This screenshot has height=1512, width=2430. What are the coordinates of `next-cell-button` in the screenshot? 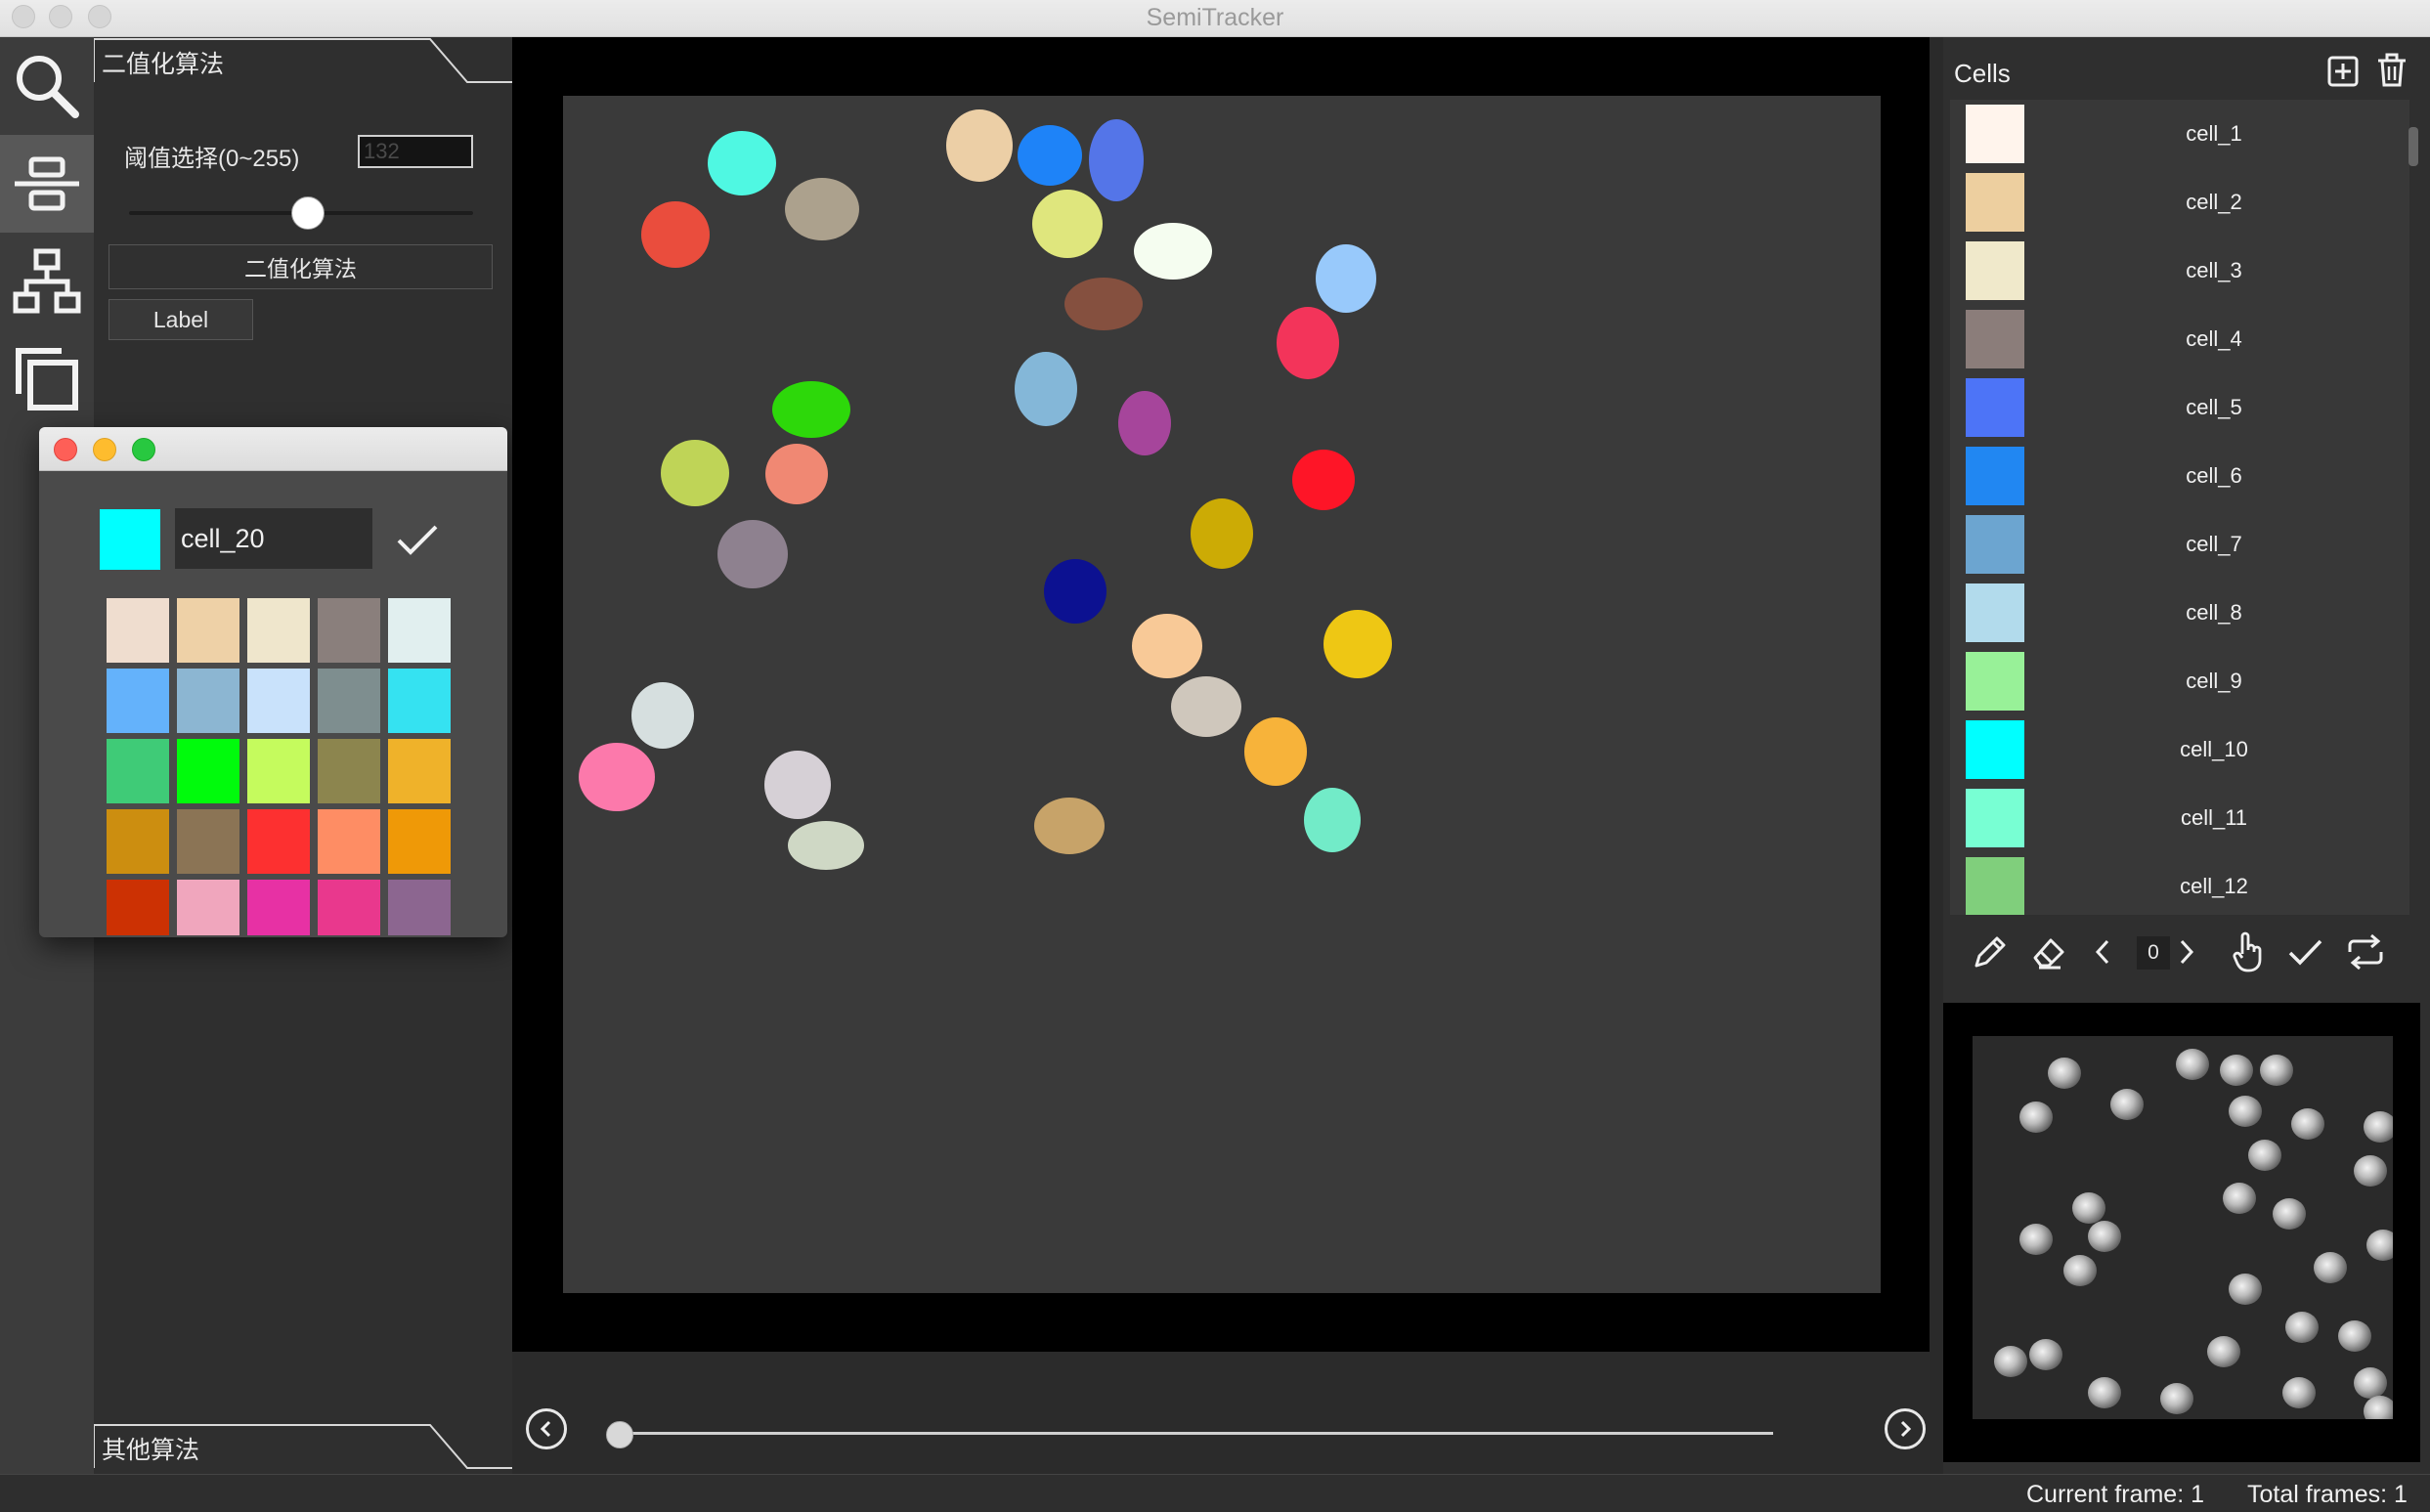 It's located at (2186, 952).